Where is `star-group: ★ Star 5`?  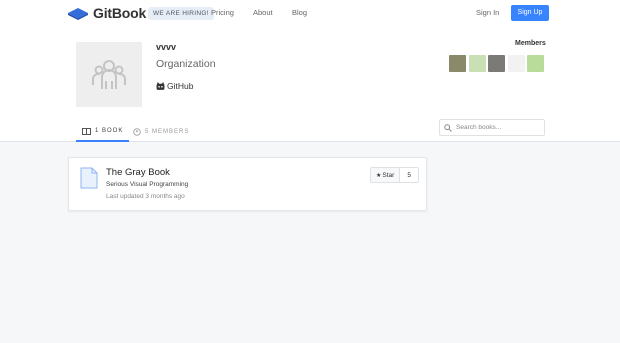
star-group: ★ Star 5 is located at coordinates (394, 175).